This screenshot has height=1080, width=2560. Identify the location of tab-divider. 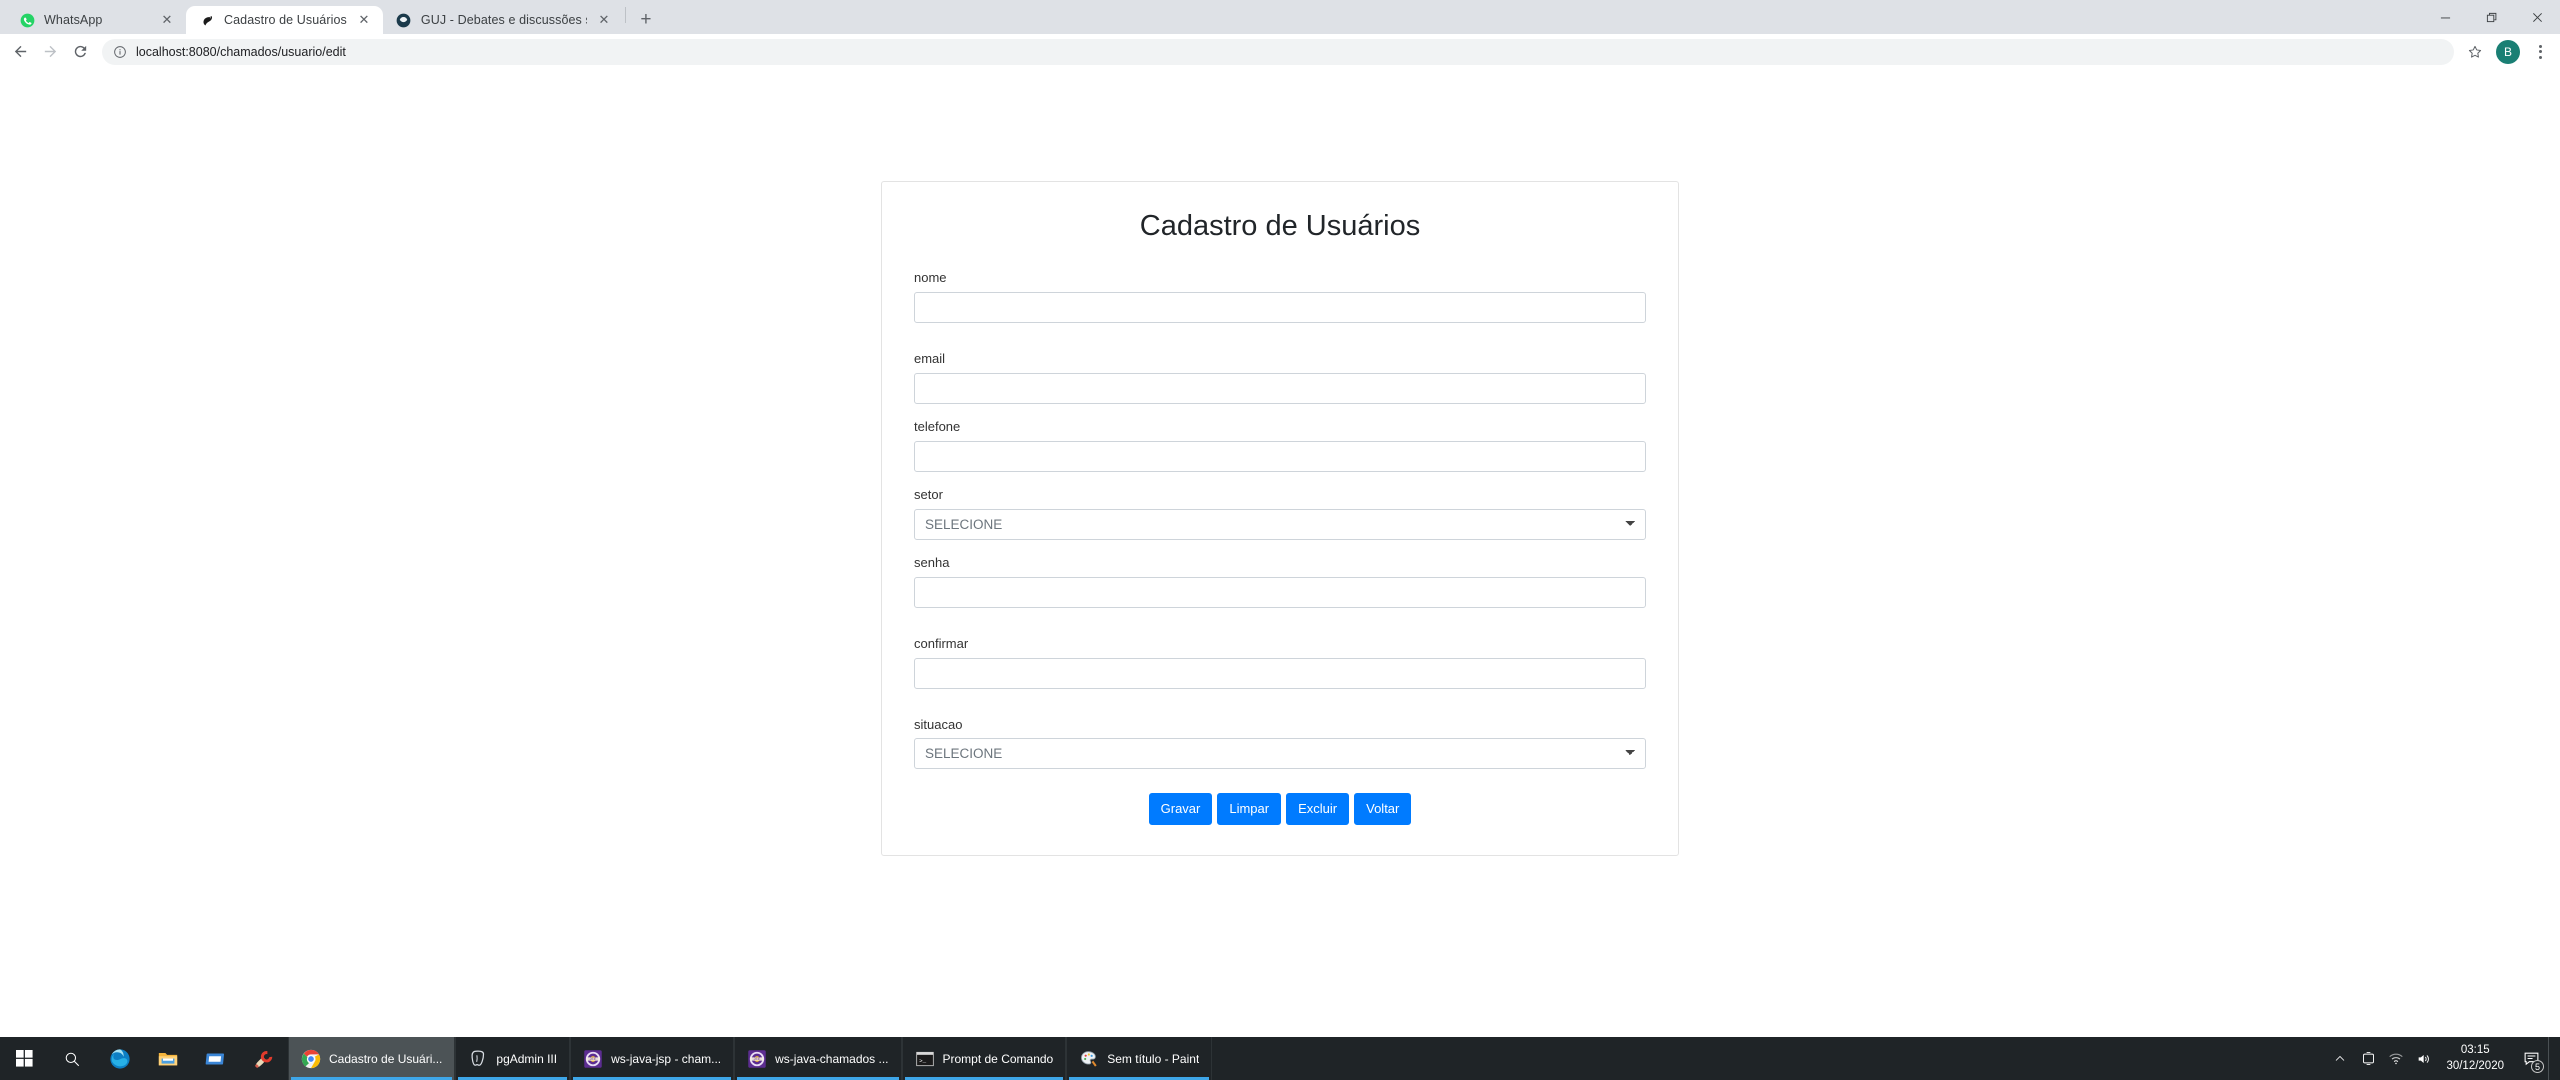
(625, 15).